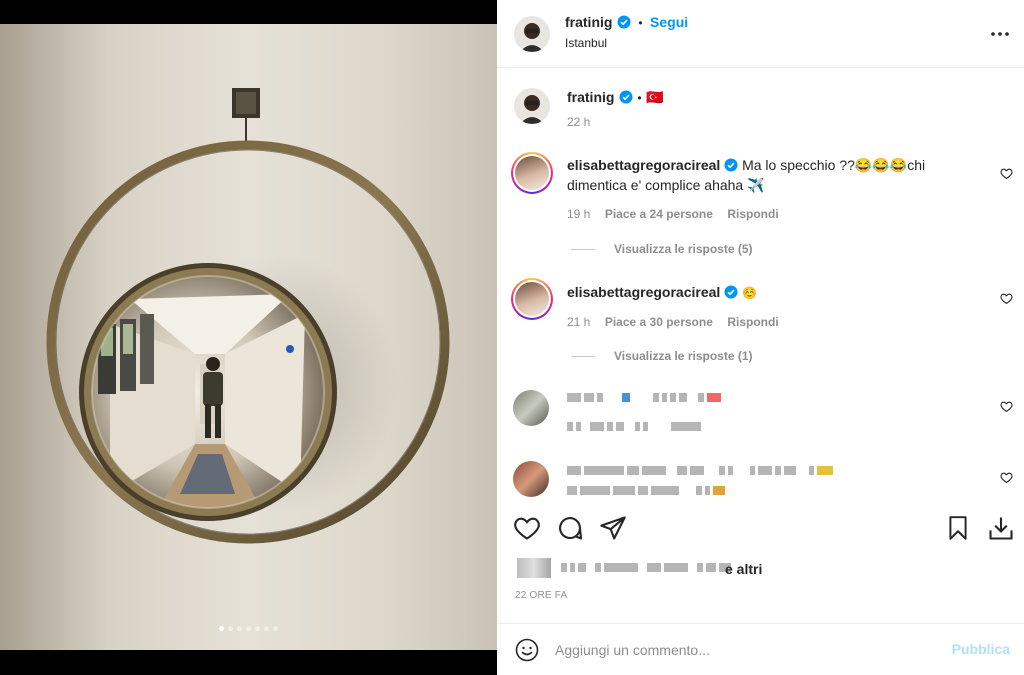 This screenshot has width=1024, height=675. Describe the element at coordinates (527, 650) in the screenshot. I see `emoji-smiley-icon` at that location.